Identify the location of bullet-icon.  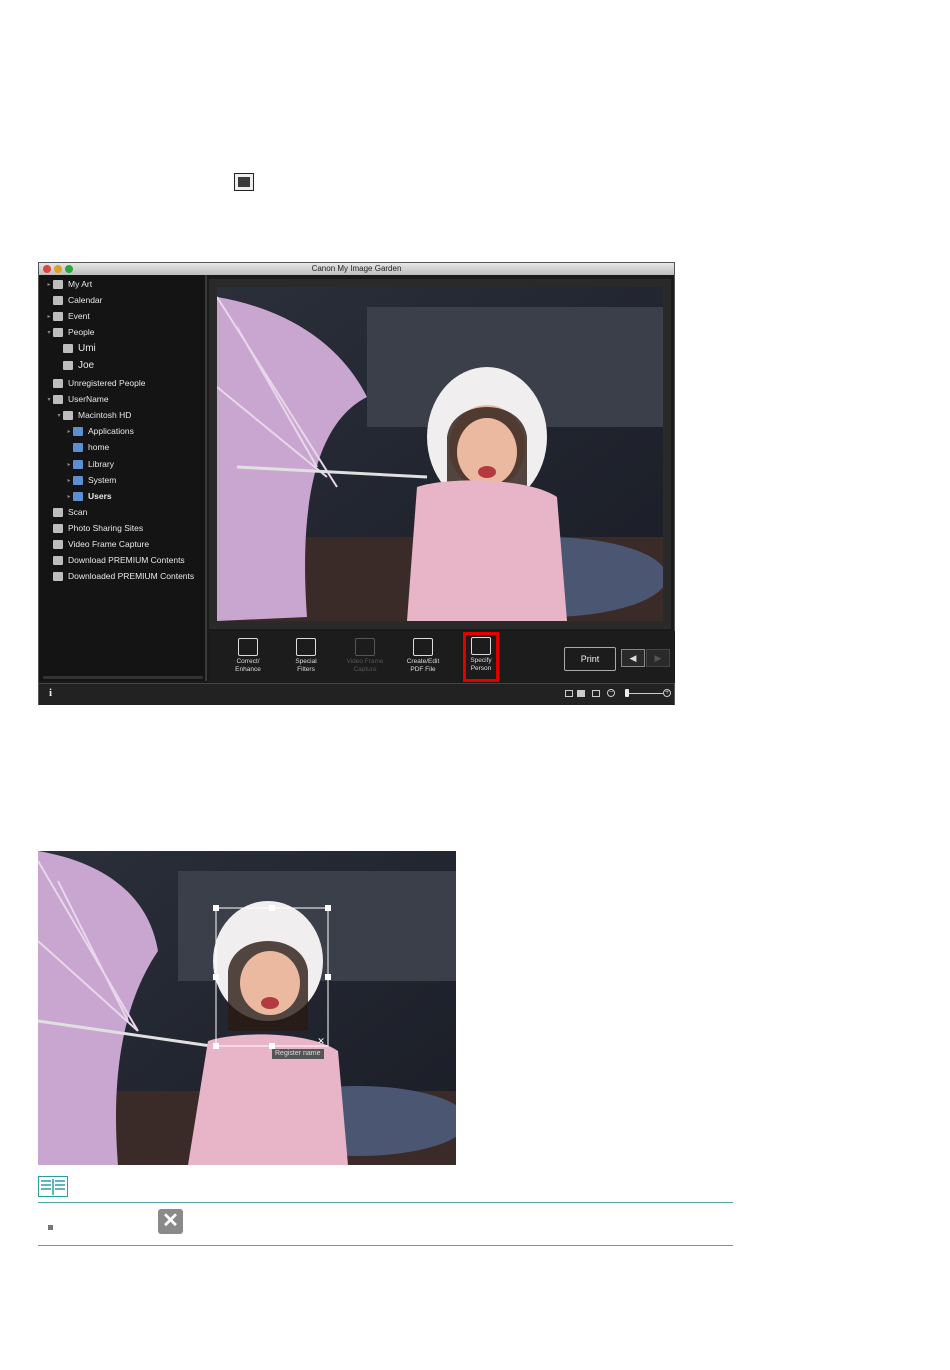
(50, 1227).